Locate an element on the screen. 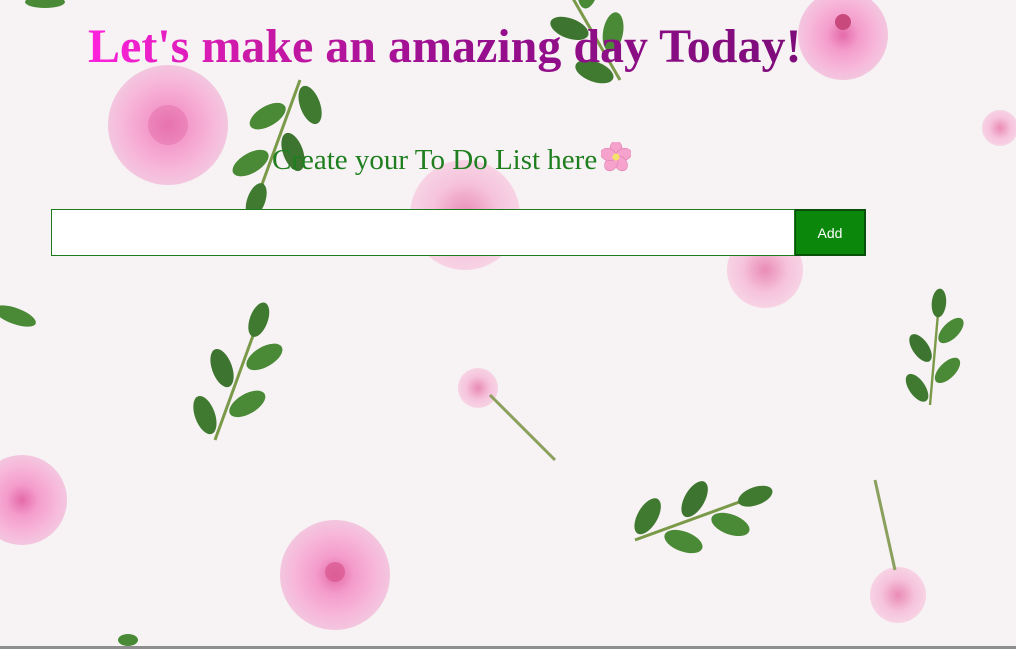  todo-form: Add is located at coordinates (458, 232).